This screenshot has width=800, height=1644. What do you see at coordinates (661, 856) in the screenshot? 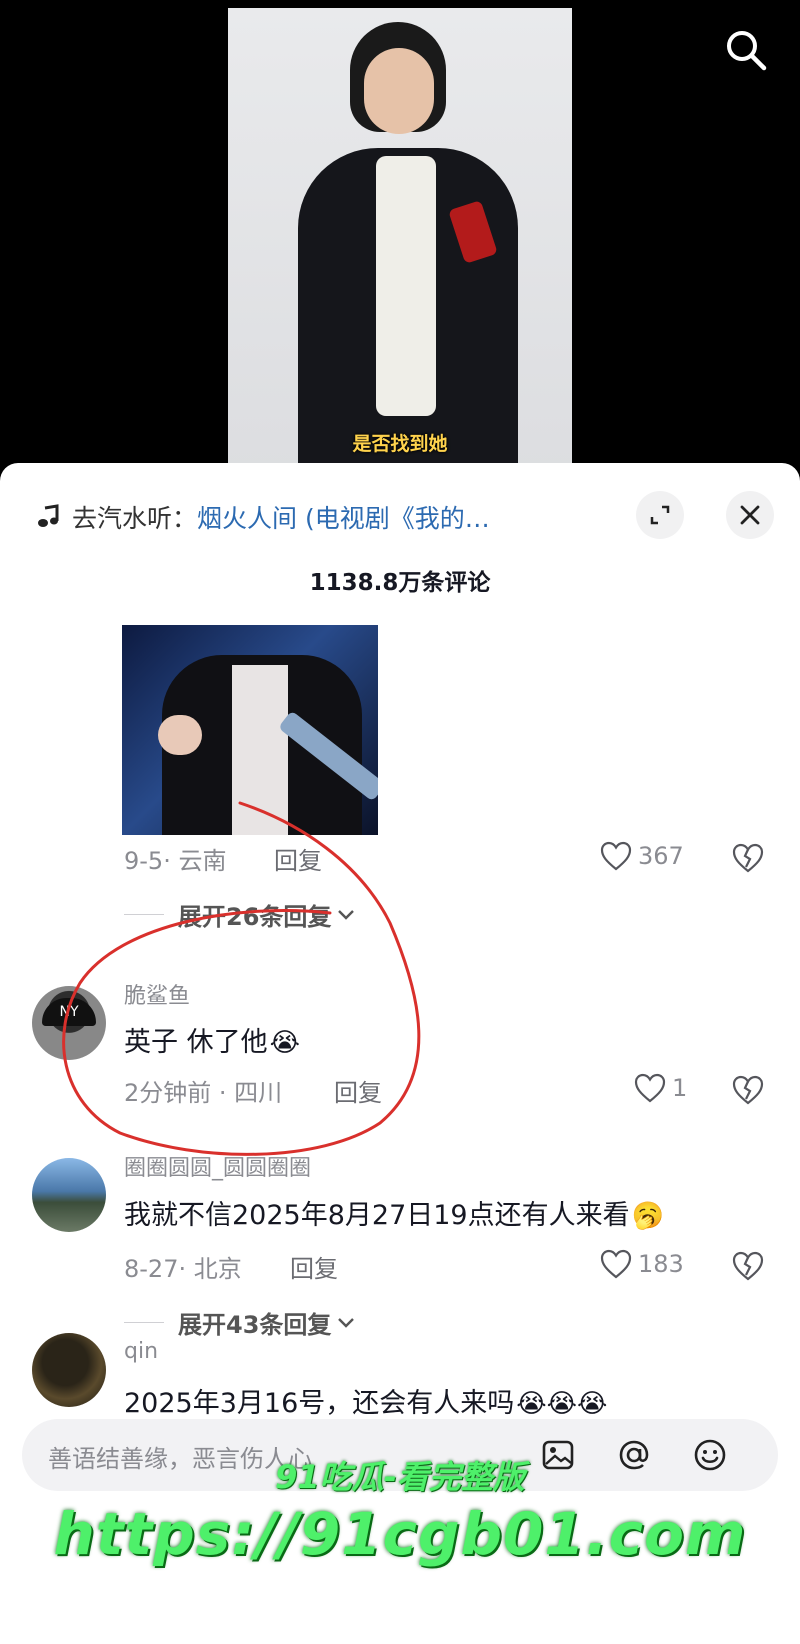
I see `like-count: 367` at bounding box center [661, 856].